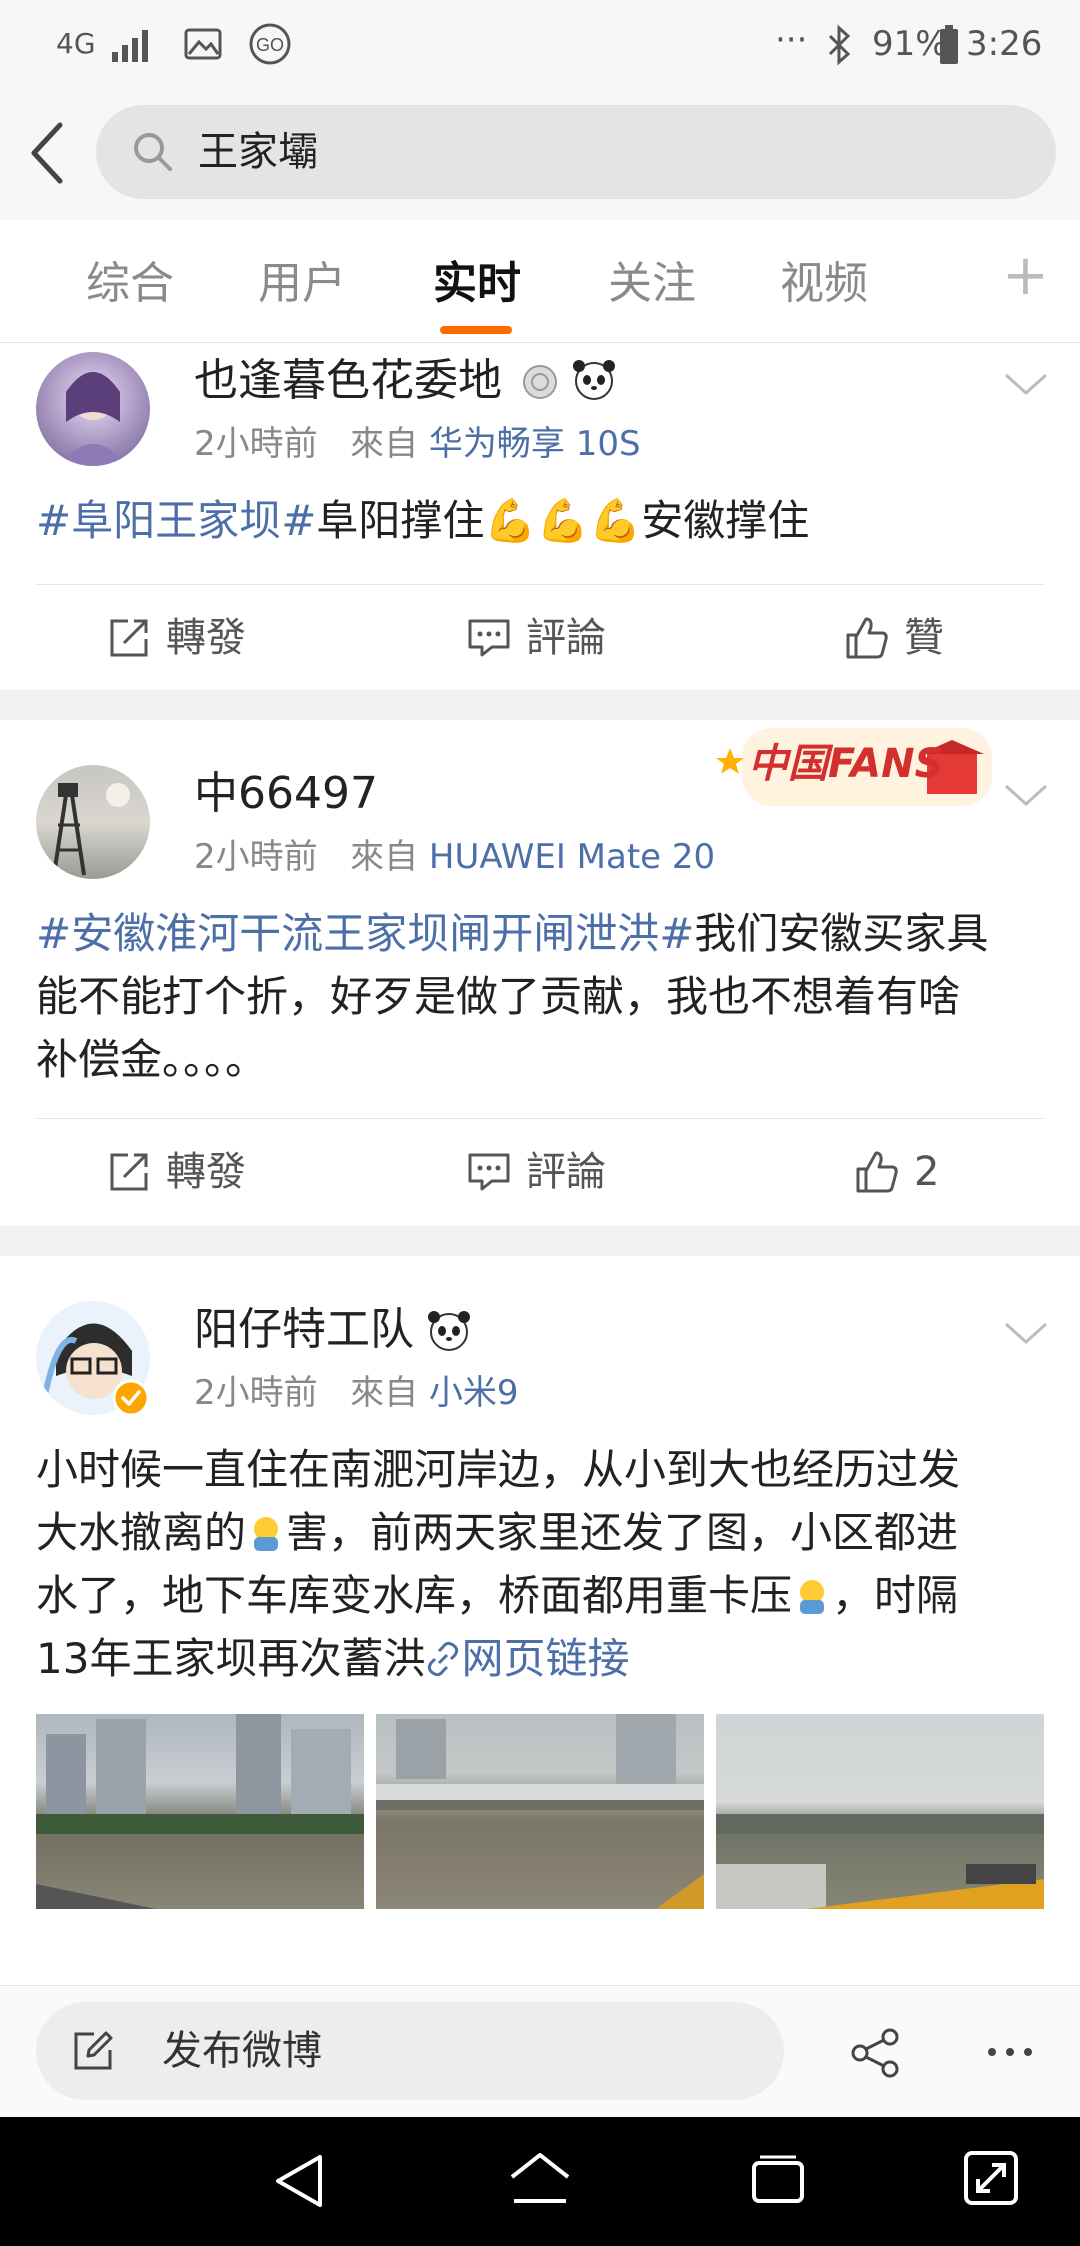 The image size is (1080, 2246). What do you see at coordinates (498, 1469) in the screenshot?
I see `post-text-line: 小时候一直住在南淝河岸边，从小到大也经历过发` at bounding box center [498, 1469].